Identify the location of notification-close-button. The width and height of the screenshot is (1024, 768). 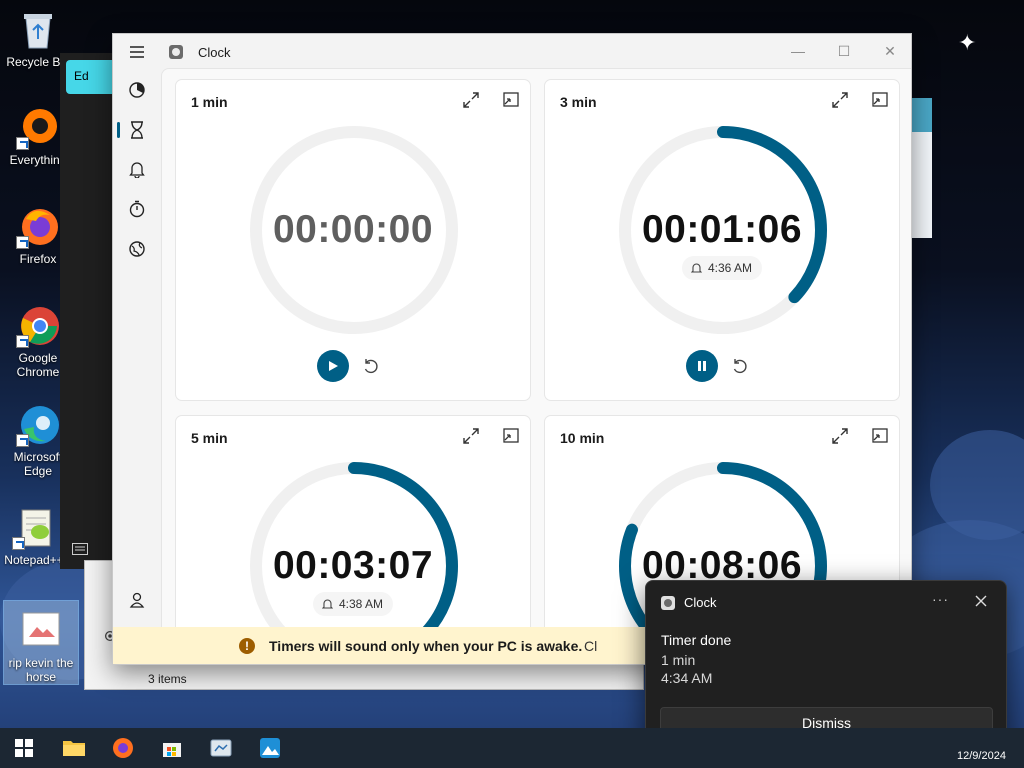
(981, 601).